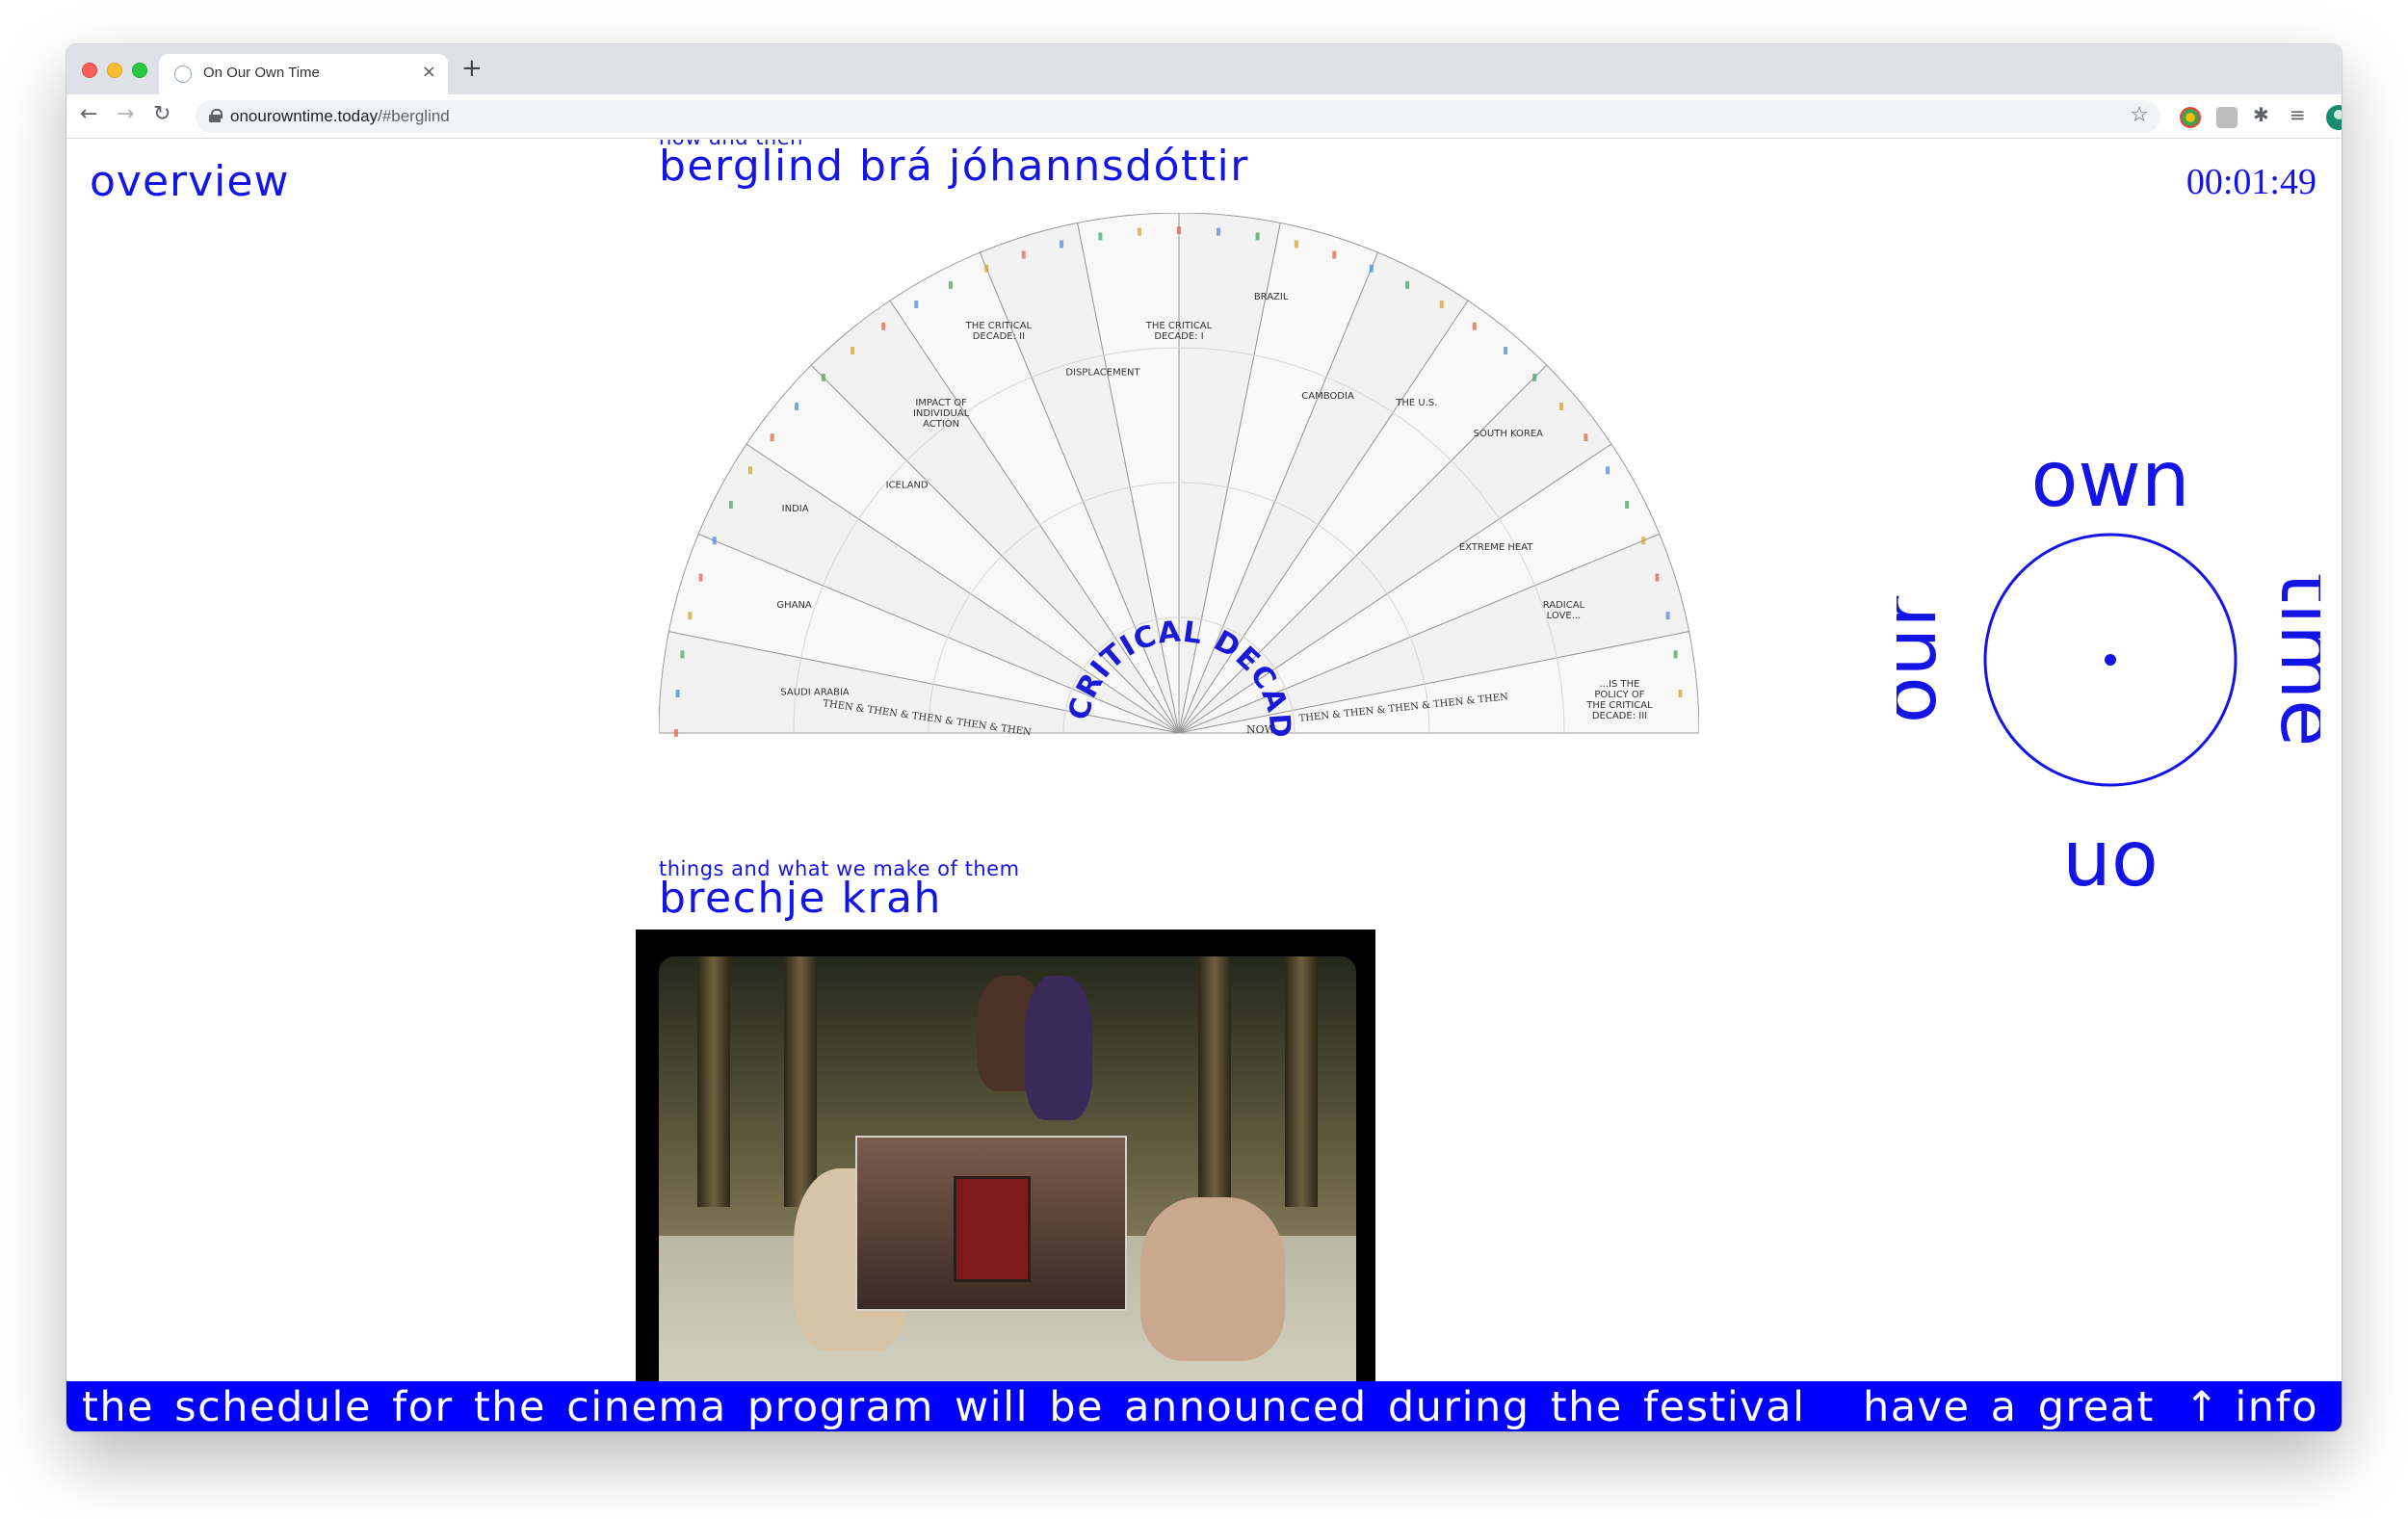 The height and width of the screenshot is (1519, 2408). What do you see at coordinates (1925, 660) in the screenshot?
I see `logo-word-left: our` at bounding box center [1925, 660].